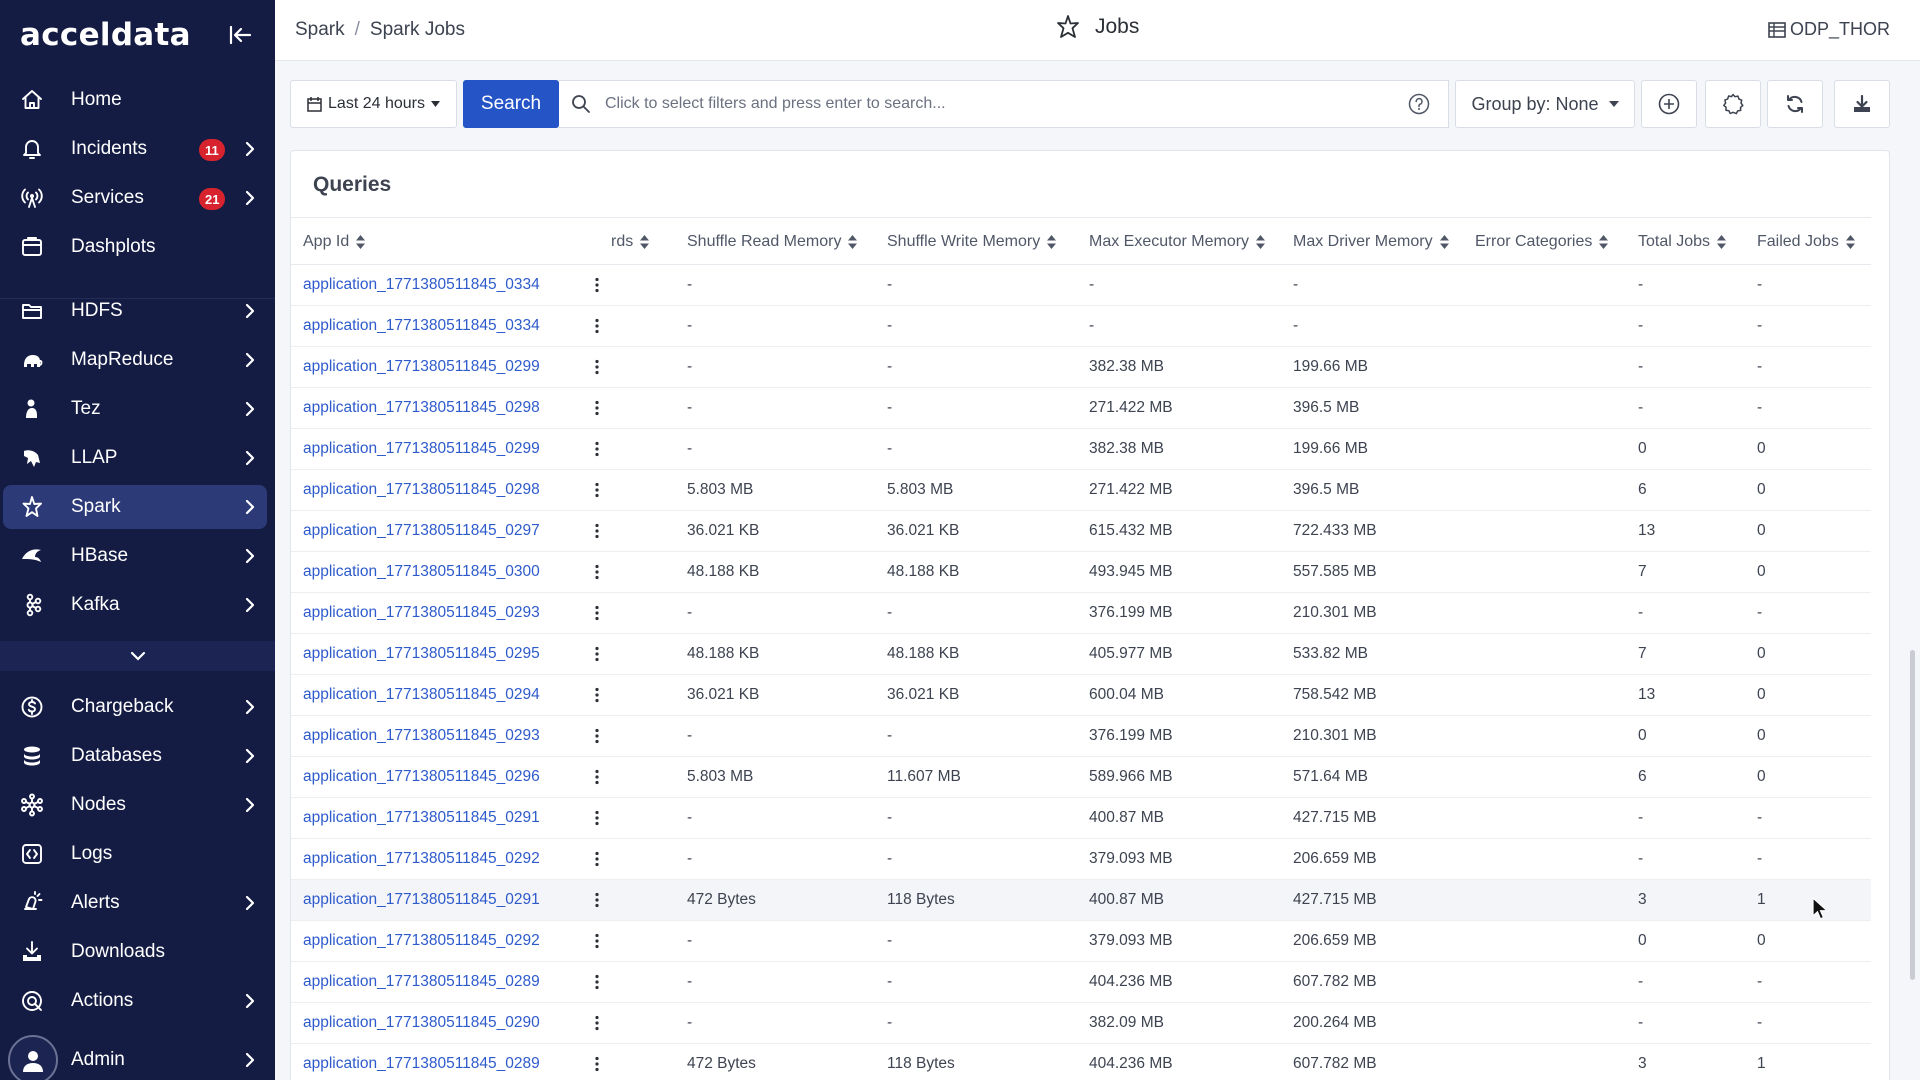  What do you see at coordinates (334, 242) in the screenshot?
I see `column-header-app-id: App Id` at bounding box center [334, 242].